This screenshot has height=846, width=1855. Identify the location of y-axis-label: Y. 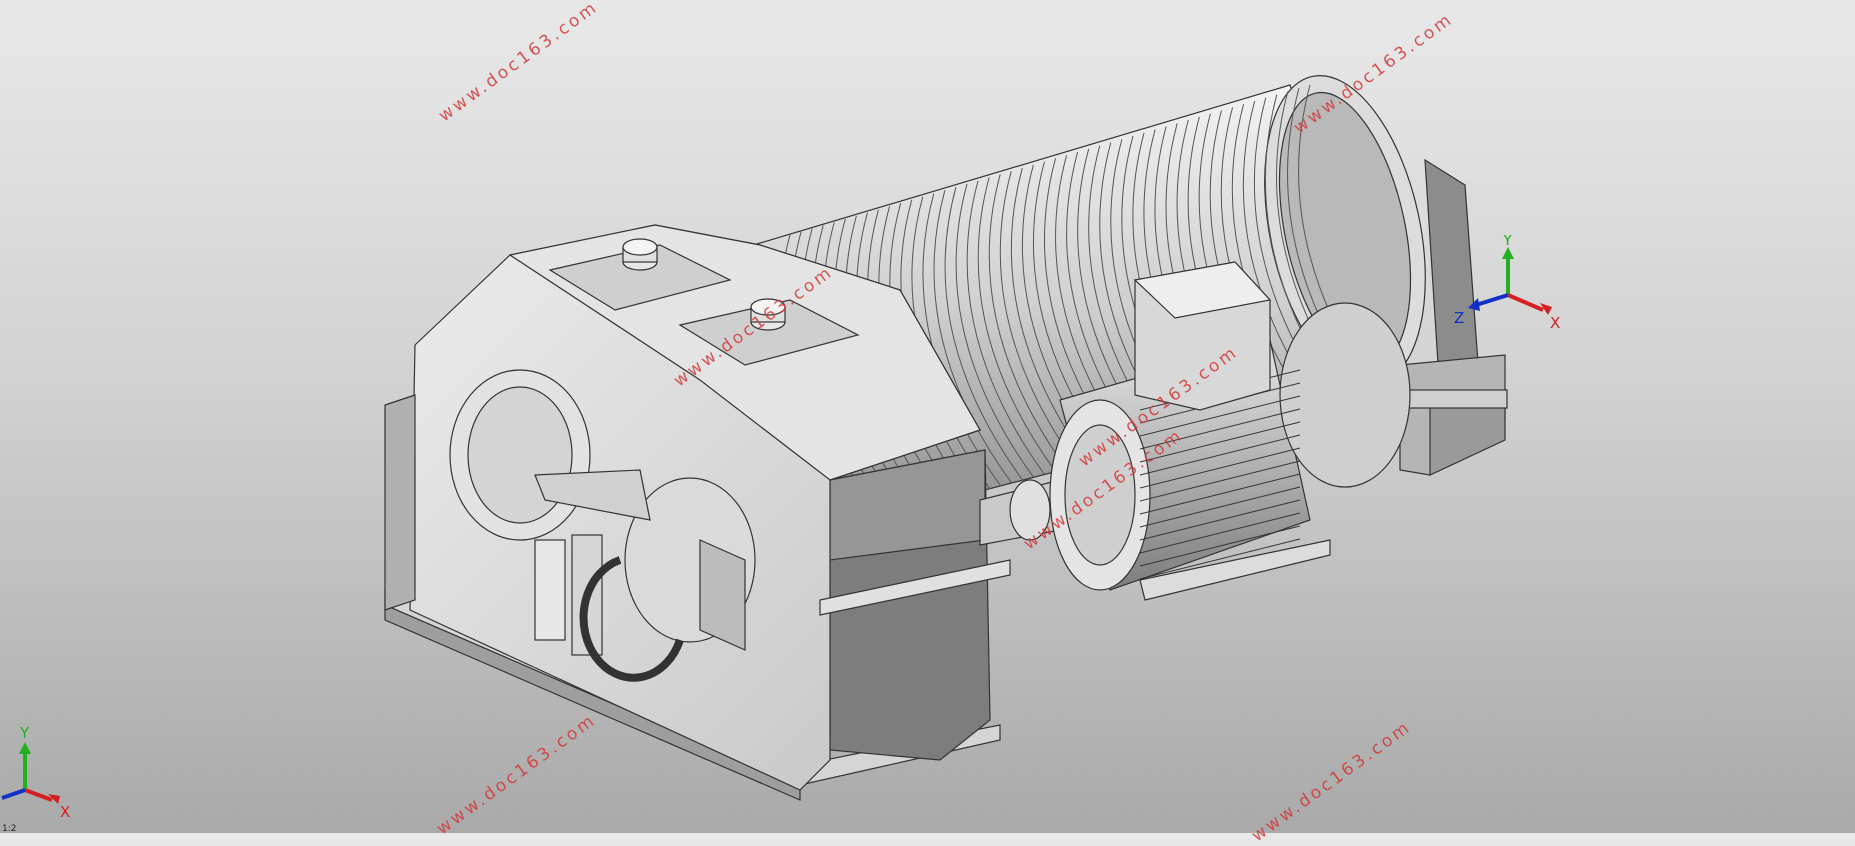
(1507, 242).